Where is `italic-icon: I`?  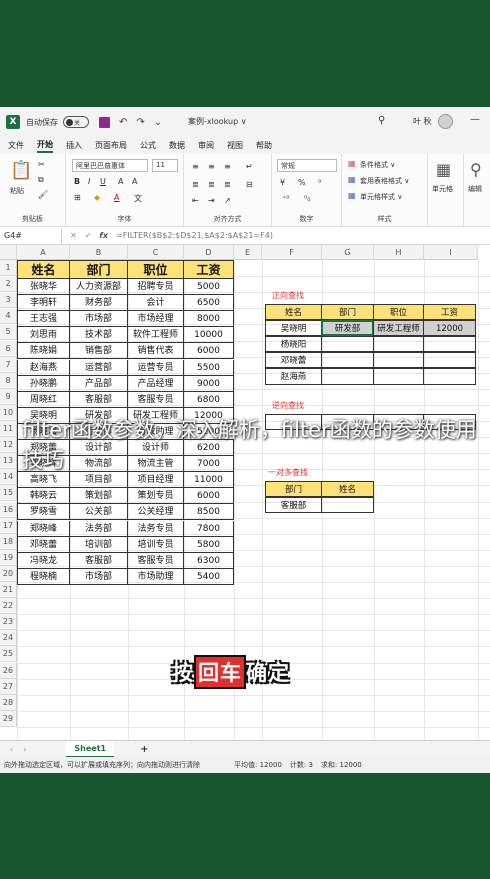 italic-icon: I is located at coordinates (89, 181).